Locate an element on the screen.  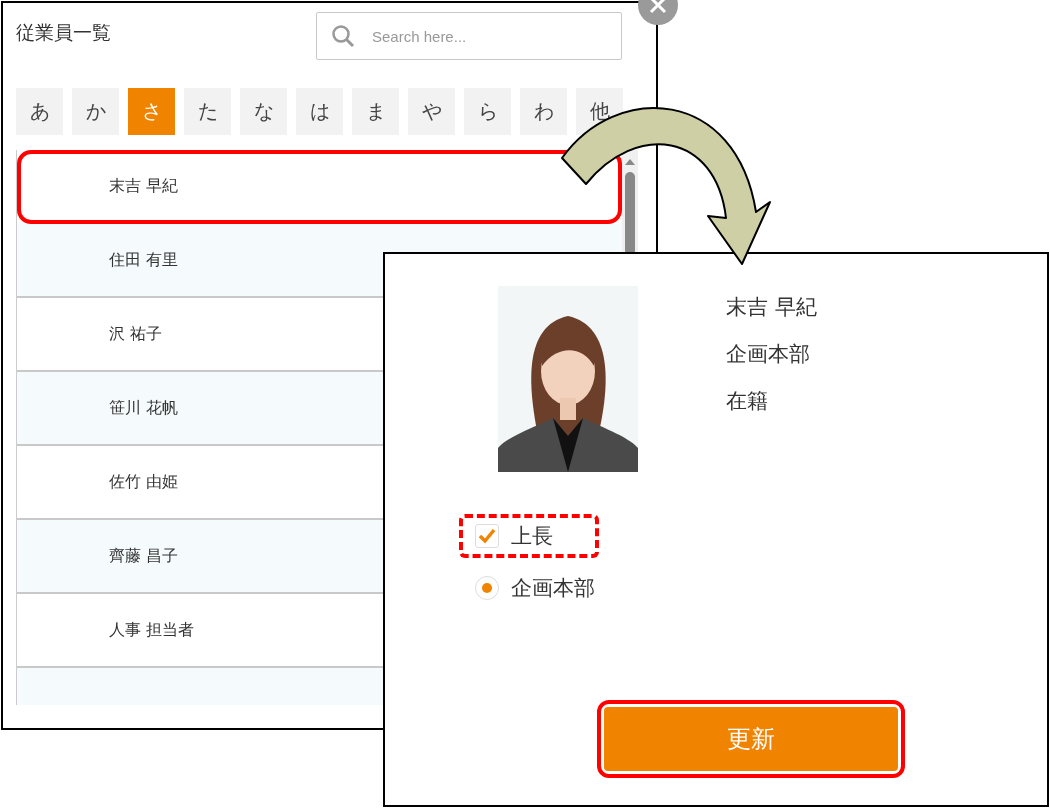
checkbox-label: 上長 is located at coordinates (532, 536).